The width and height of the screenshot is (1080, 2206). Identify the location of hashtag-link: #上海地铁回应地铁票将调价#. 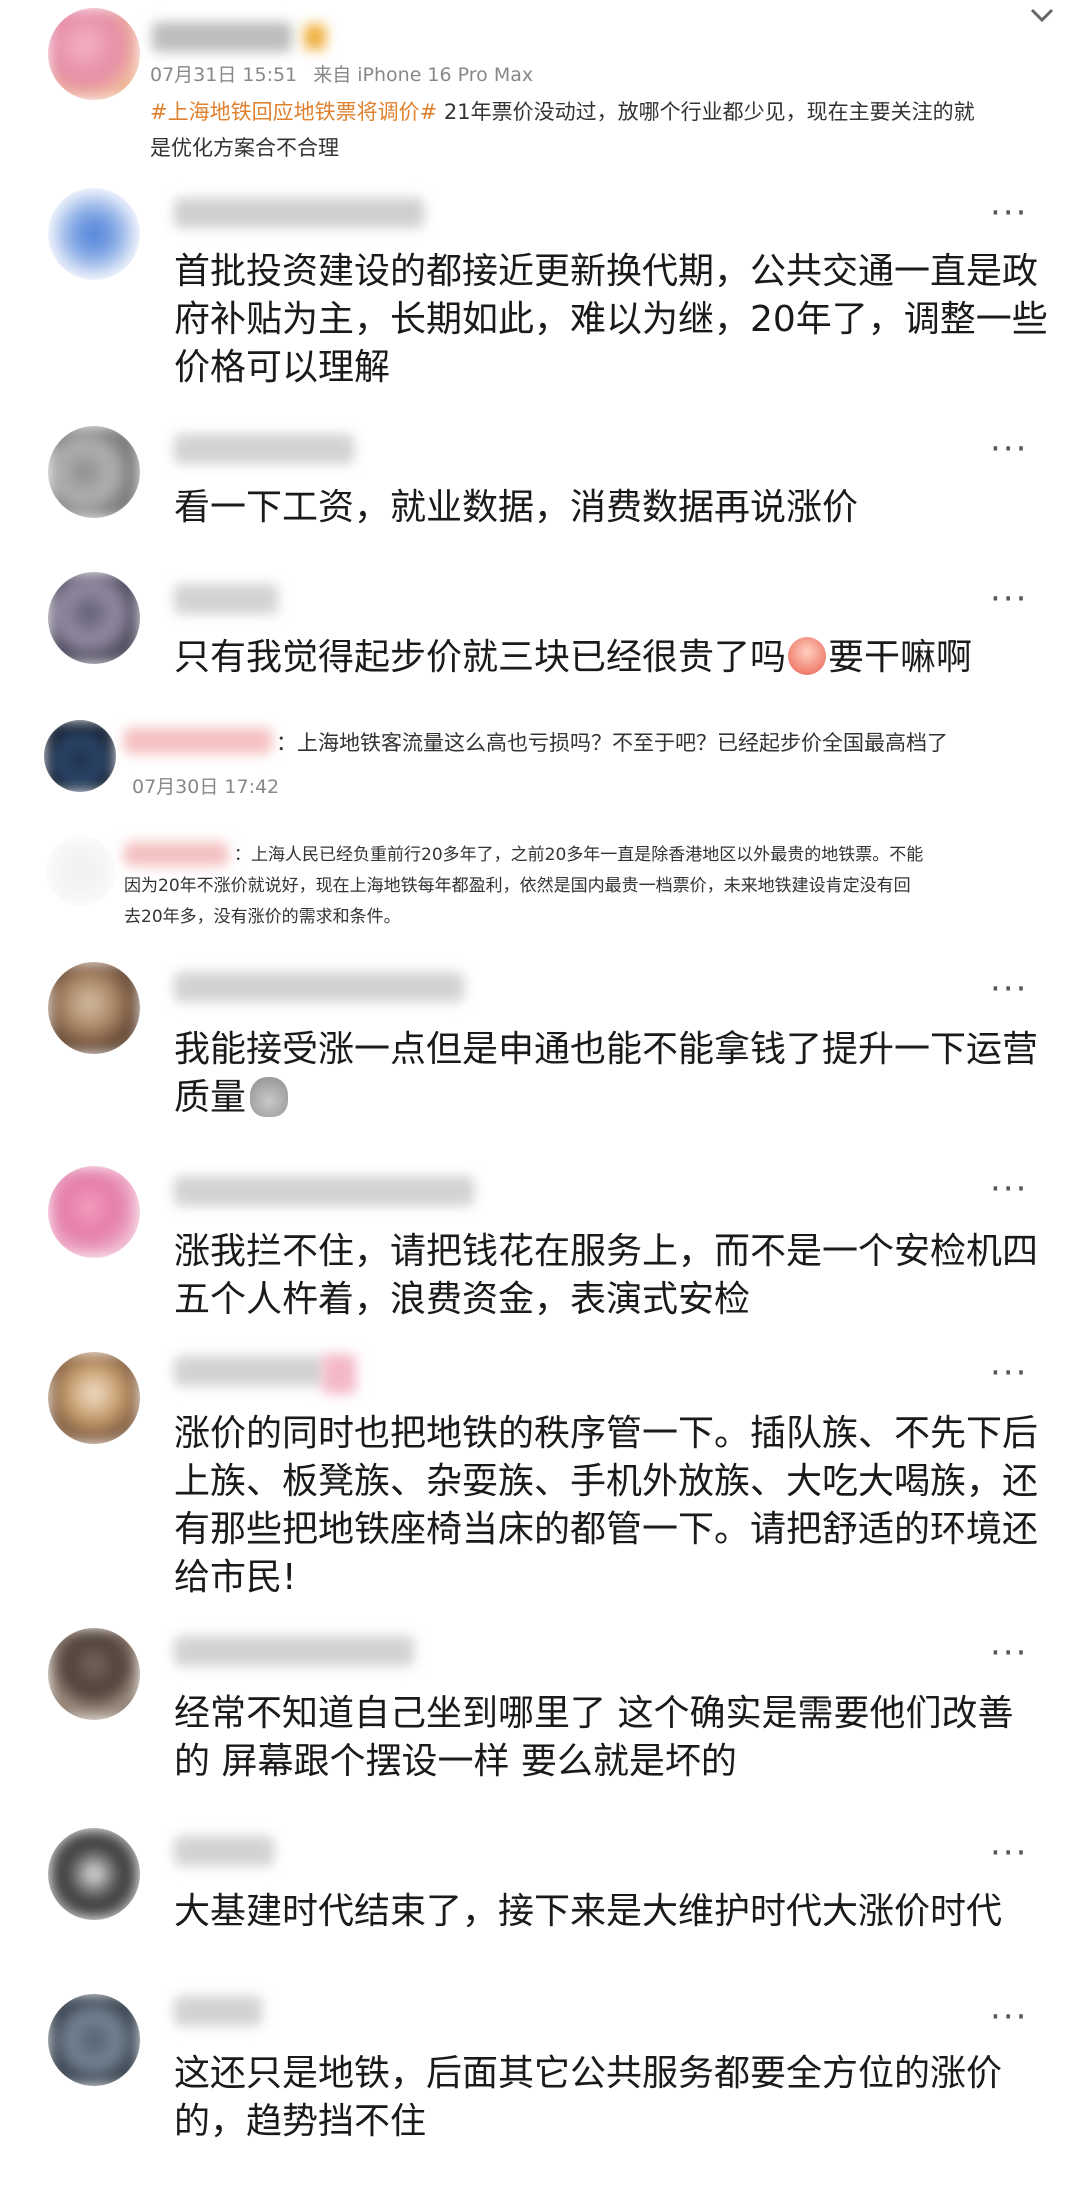
(293, 112).